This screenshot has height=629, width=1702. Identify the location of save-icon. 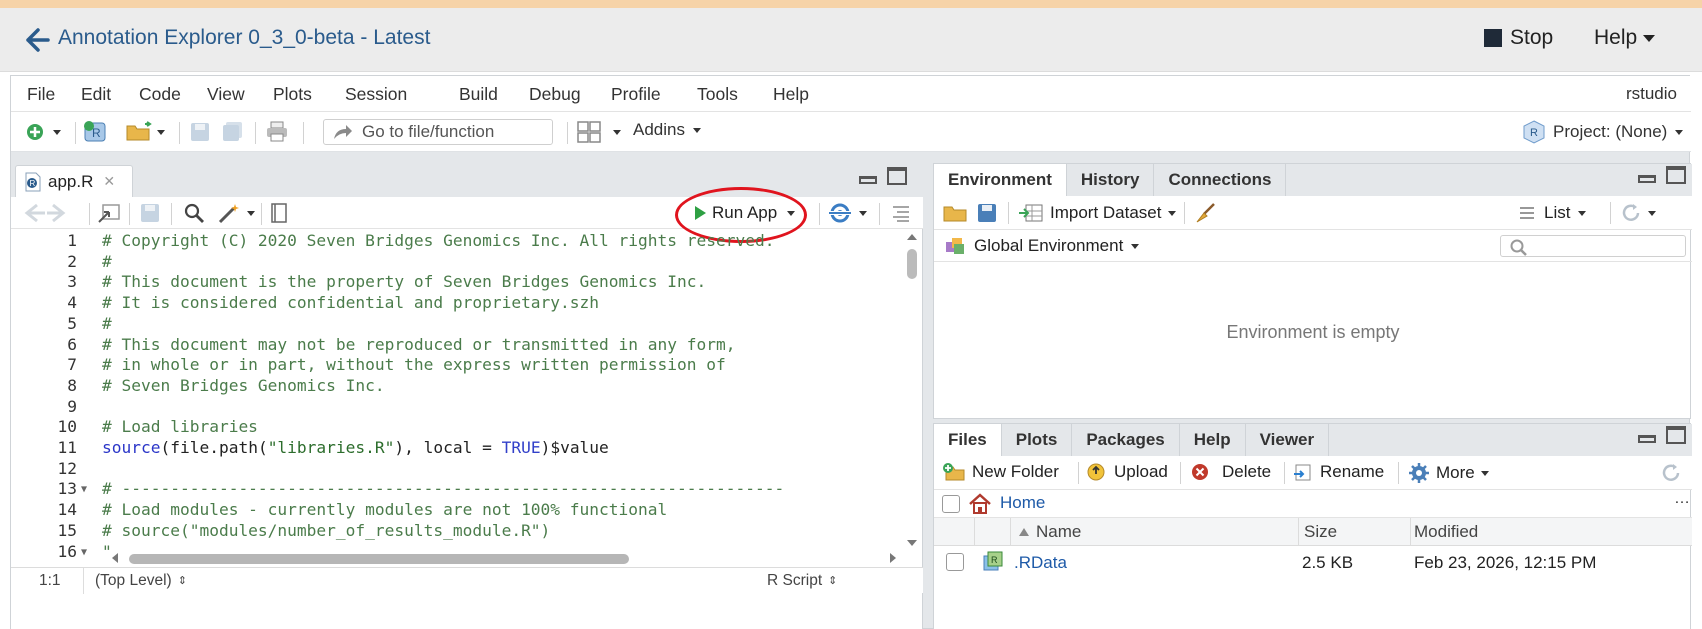
(150, 213).